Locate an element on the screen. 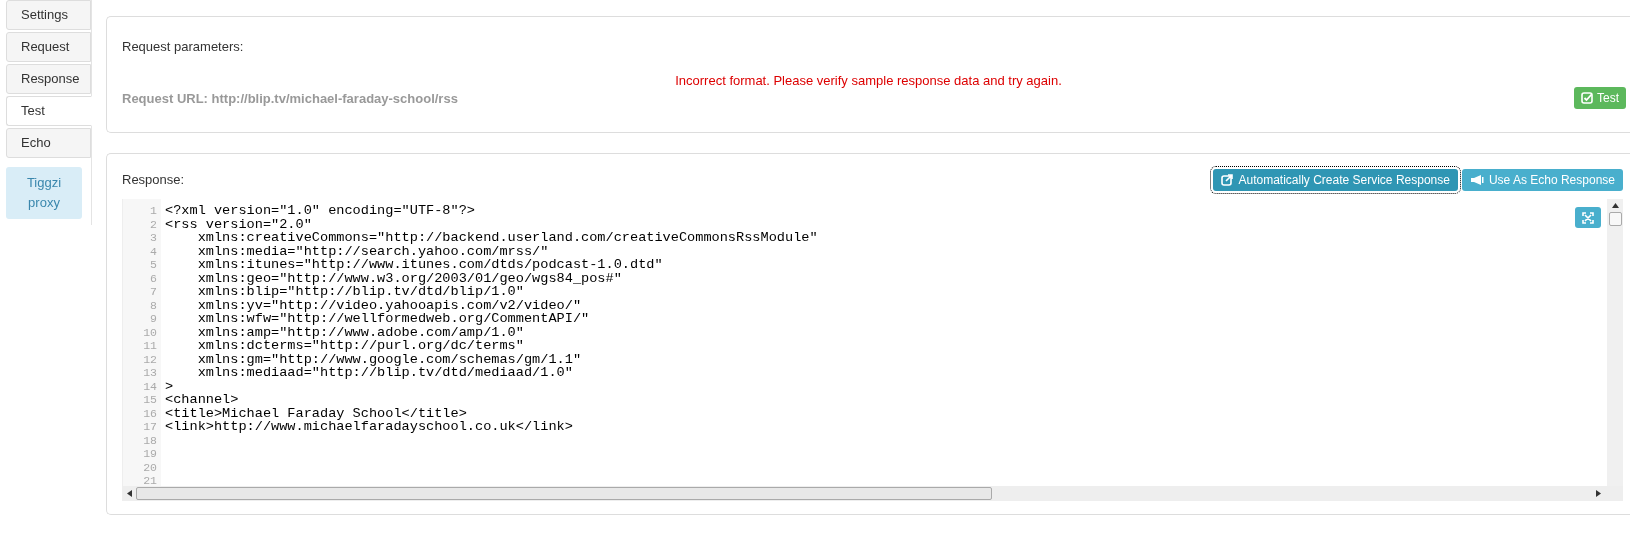  right-arrow-icon is located at coordinates (1598, 493).